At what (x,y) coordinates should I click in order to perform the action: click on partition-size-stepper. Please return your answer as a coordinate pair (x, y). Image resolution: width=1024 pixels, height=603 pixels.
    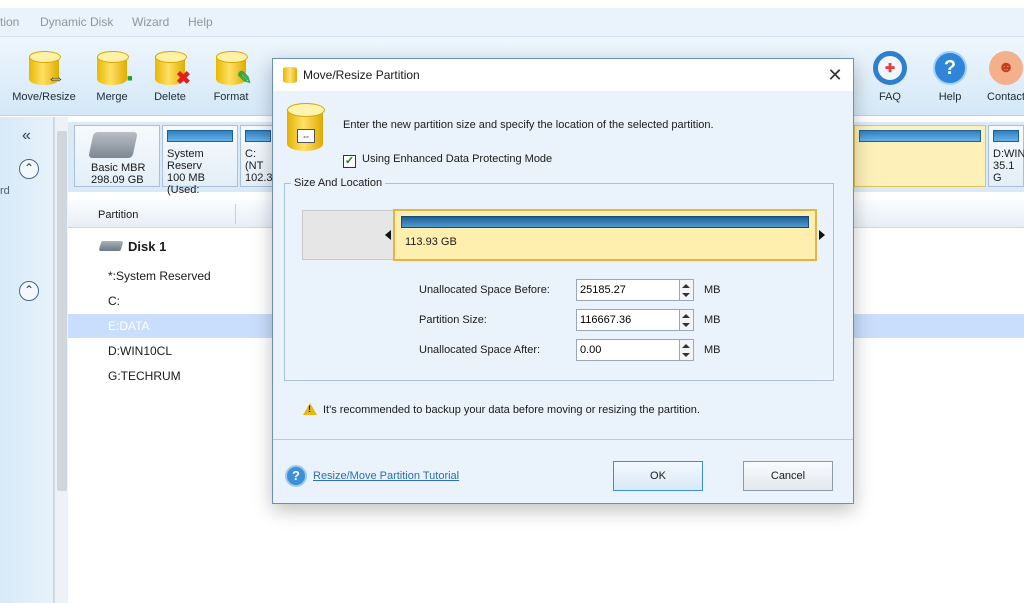
    Looking at the image, I should click on (687, 320).